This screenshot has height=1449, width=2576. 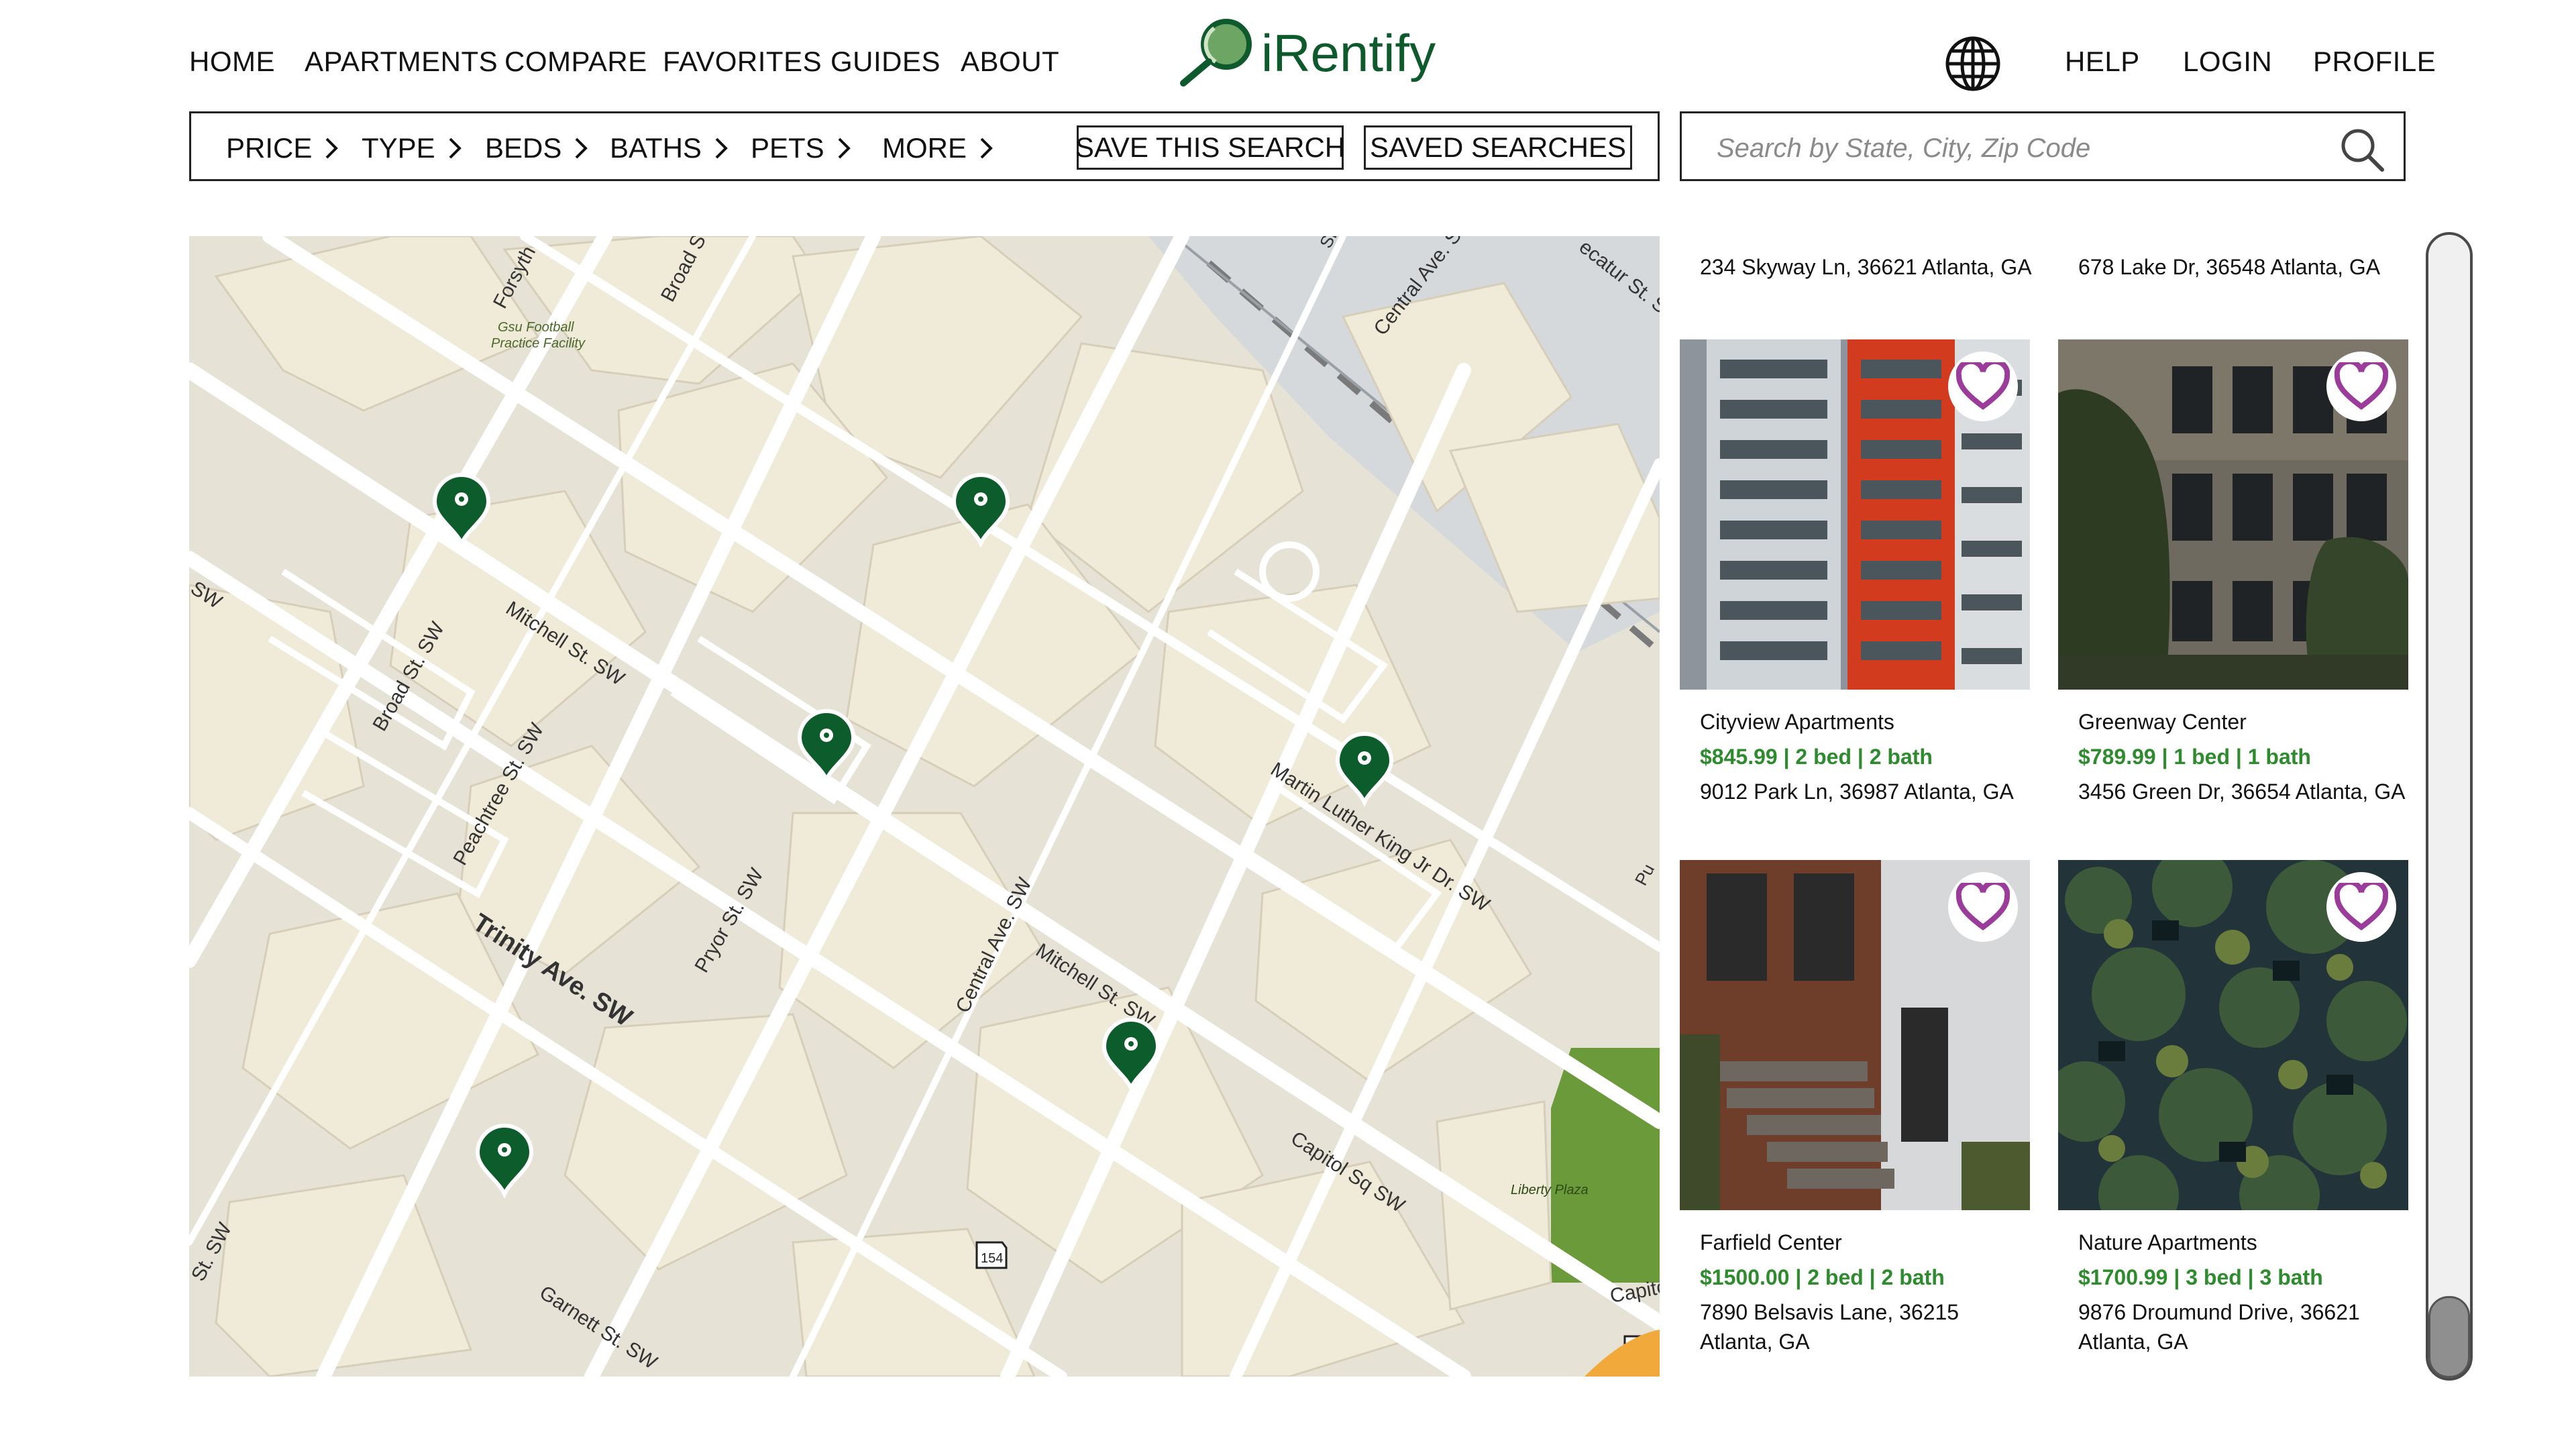 I want to click on filter-more-label: MORE, so click(x=924, y=148).